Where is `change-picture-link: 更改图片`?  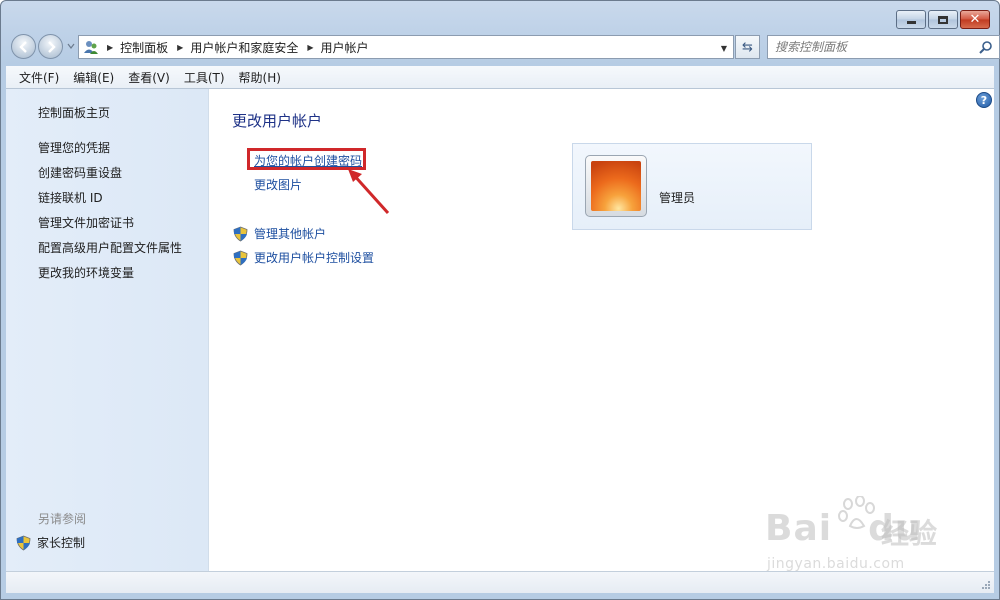
change-picture-link: 更改图片 is located at coordinates (278, 184).